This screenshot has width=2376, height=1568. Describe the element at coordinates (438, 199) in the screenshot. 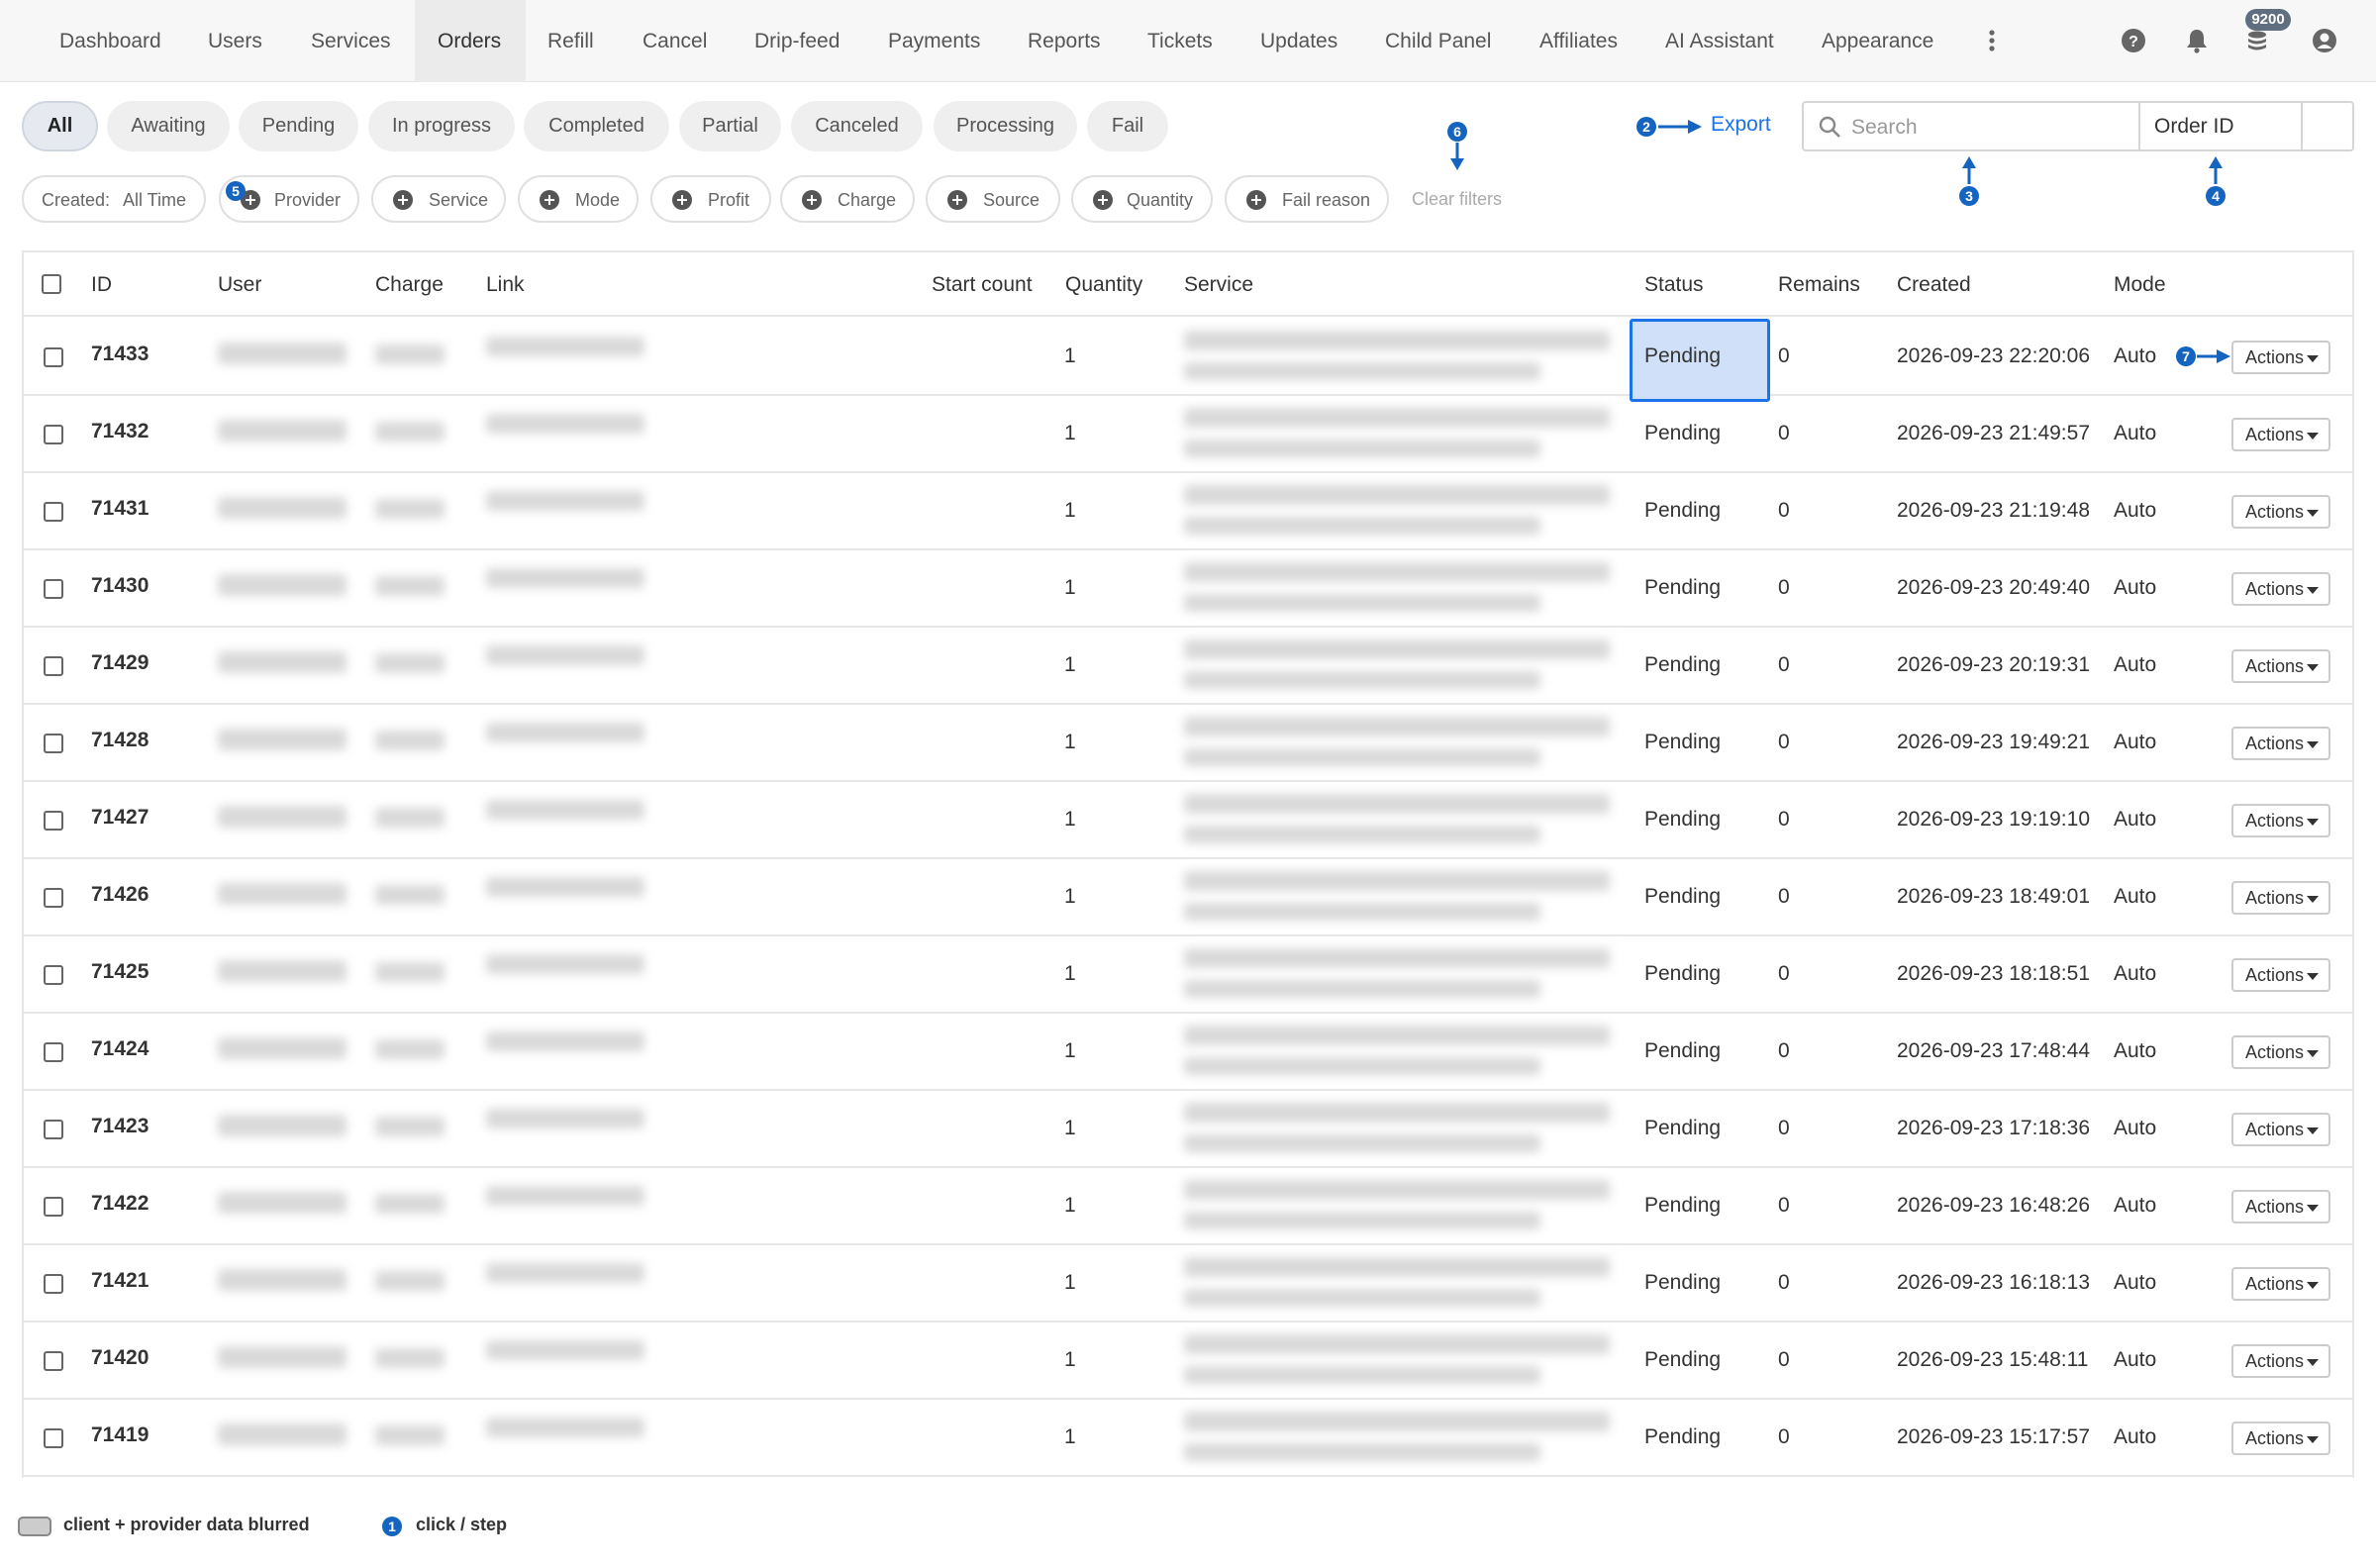

I see `filter-service: Service` at that location.